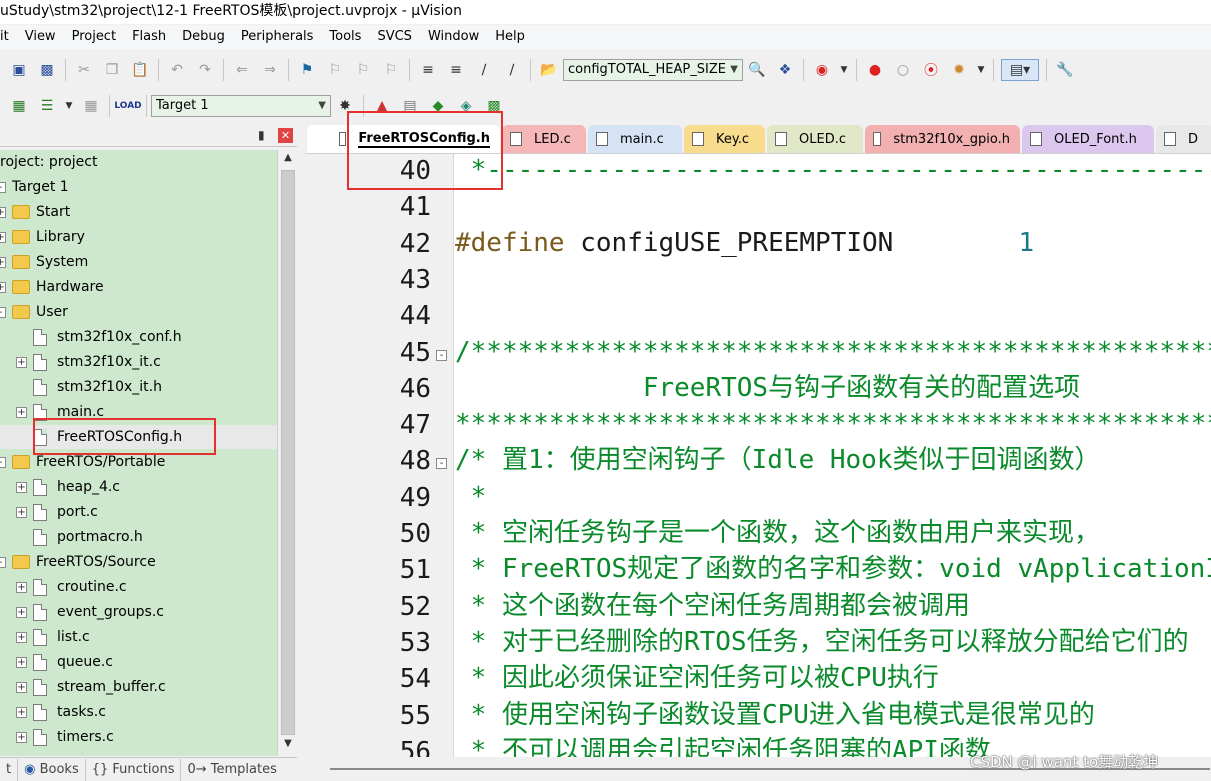  What do you see at coordinates (138, 512) in the screenshot?
I see `tree-file: + port.c` at bounding box center [138, 512].